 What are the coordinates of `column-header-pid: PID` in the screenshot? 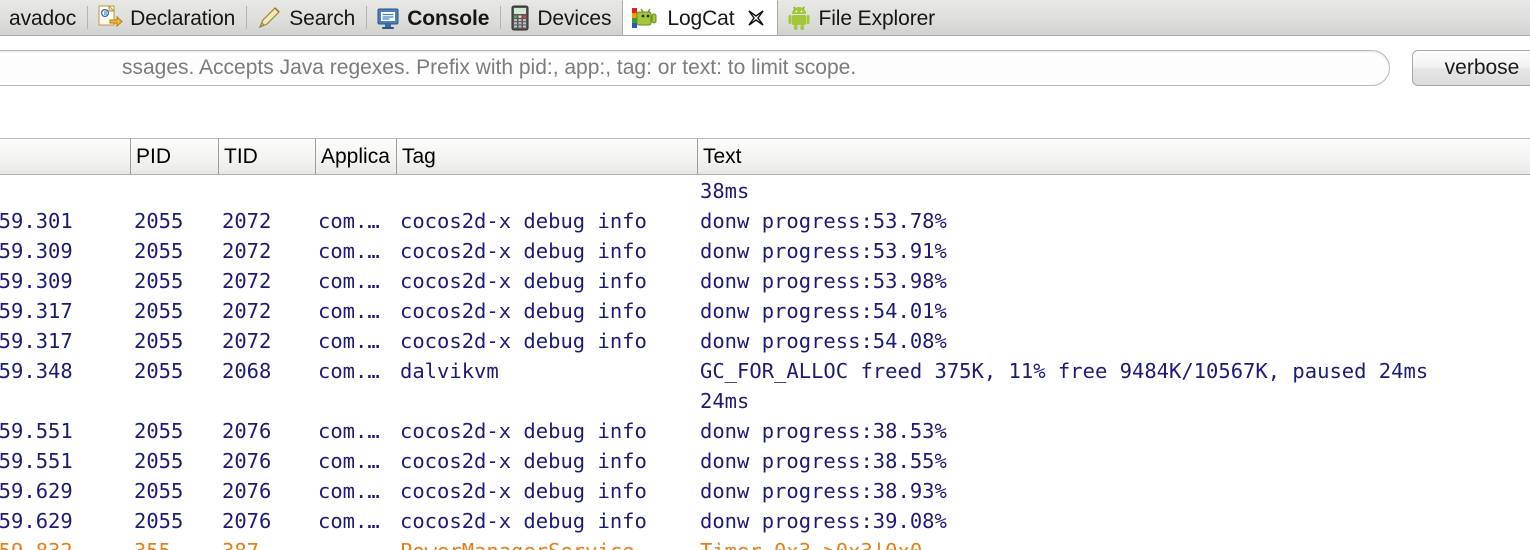 It's located at (174, 156).